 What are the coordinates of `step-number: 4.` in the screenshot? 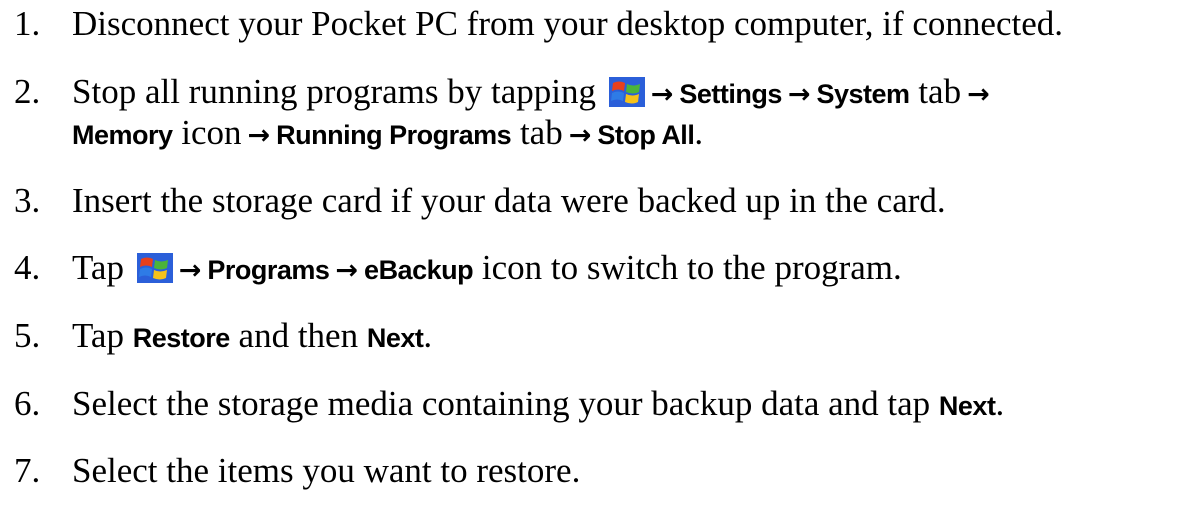 It's located at (27, 267).